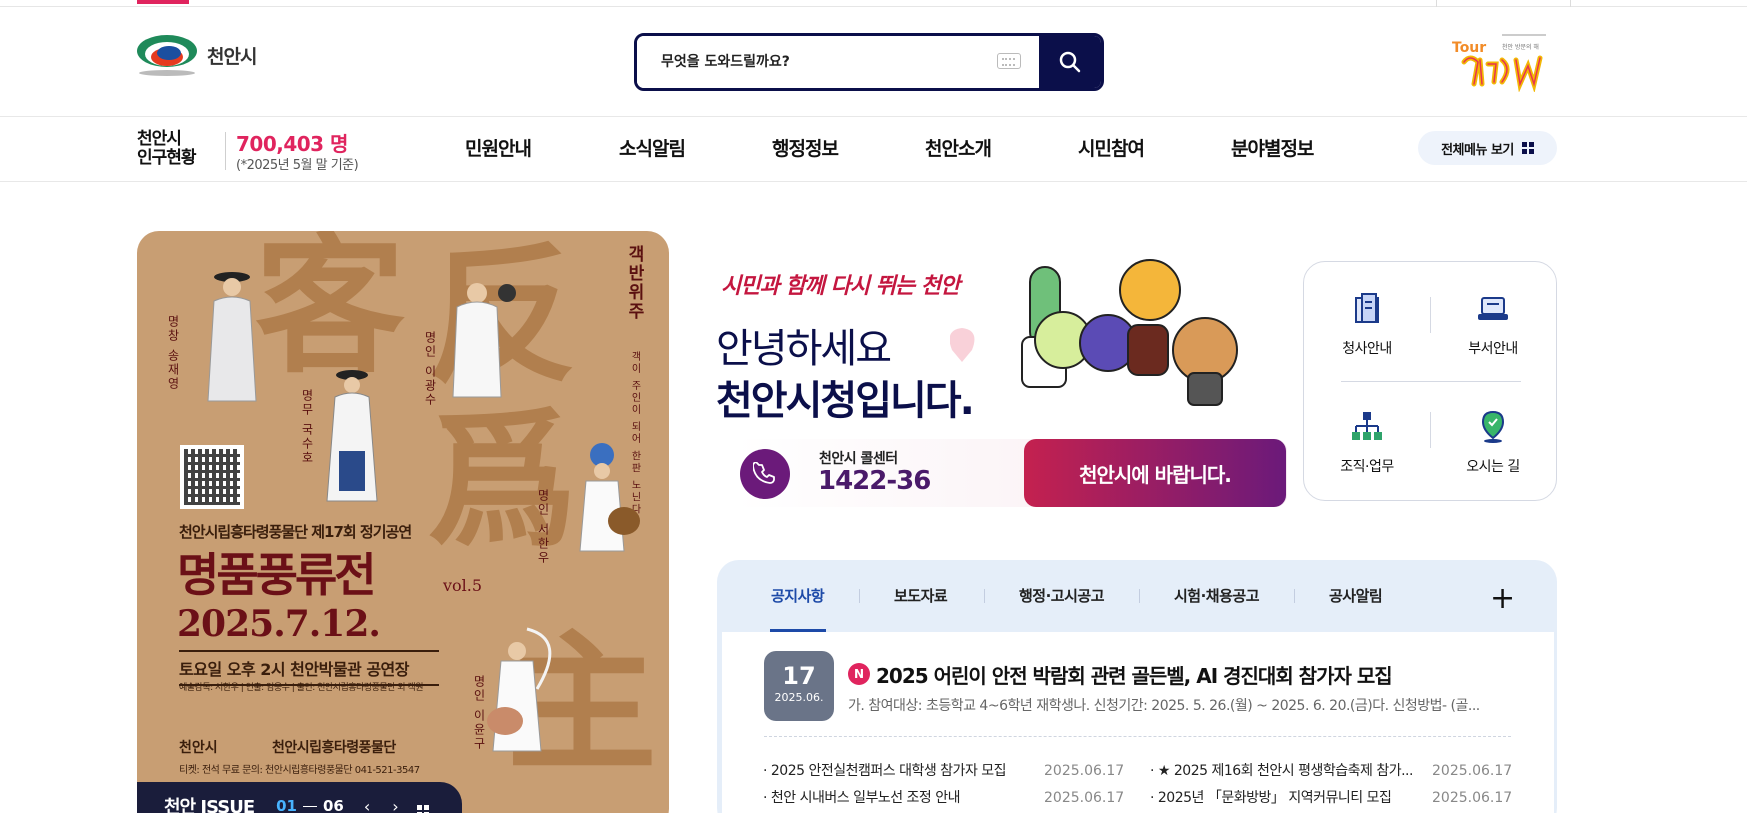 The height and width of the screenshot is (813, 1747). What do you see at coordinates (279, 624) in the screenshot?
I see `poster-date: 2025.7.12.` at bounding box center [279, 624].